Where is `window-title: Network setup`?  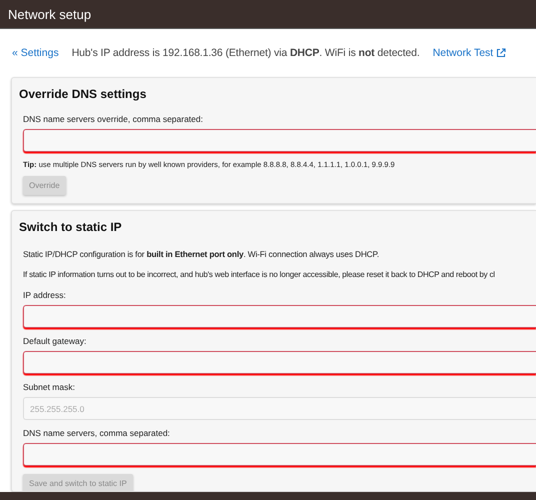 window-title: Network setup is located at coordinates (50, 14).